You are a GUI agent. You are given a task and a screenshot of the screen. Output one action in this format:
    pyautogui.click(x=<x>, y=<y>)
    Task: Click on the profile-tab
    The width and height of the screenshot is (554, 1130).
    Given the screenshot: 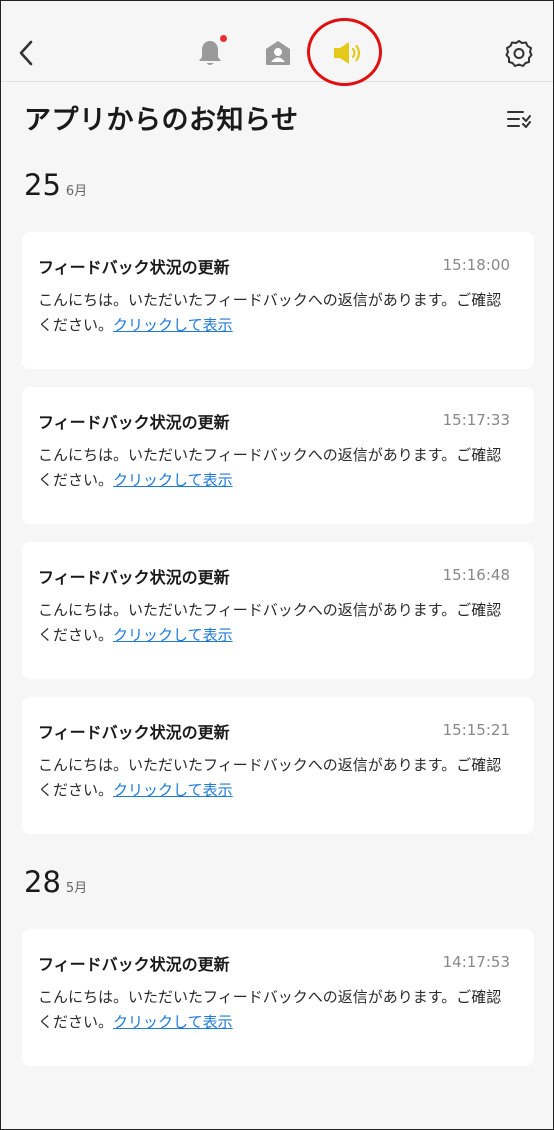 What is the action you would take?
    pyautogui.click(x=278, y=53)
    